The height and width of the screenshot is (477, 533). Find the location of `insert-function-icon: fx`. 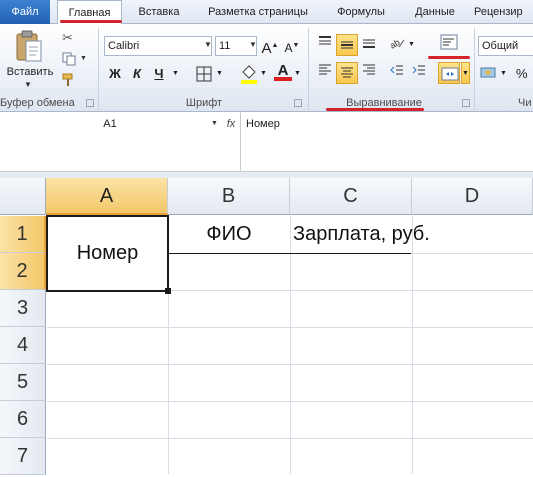

insert-function-icon: fx is located at coordinates (231, 124).